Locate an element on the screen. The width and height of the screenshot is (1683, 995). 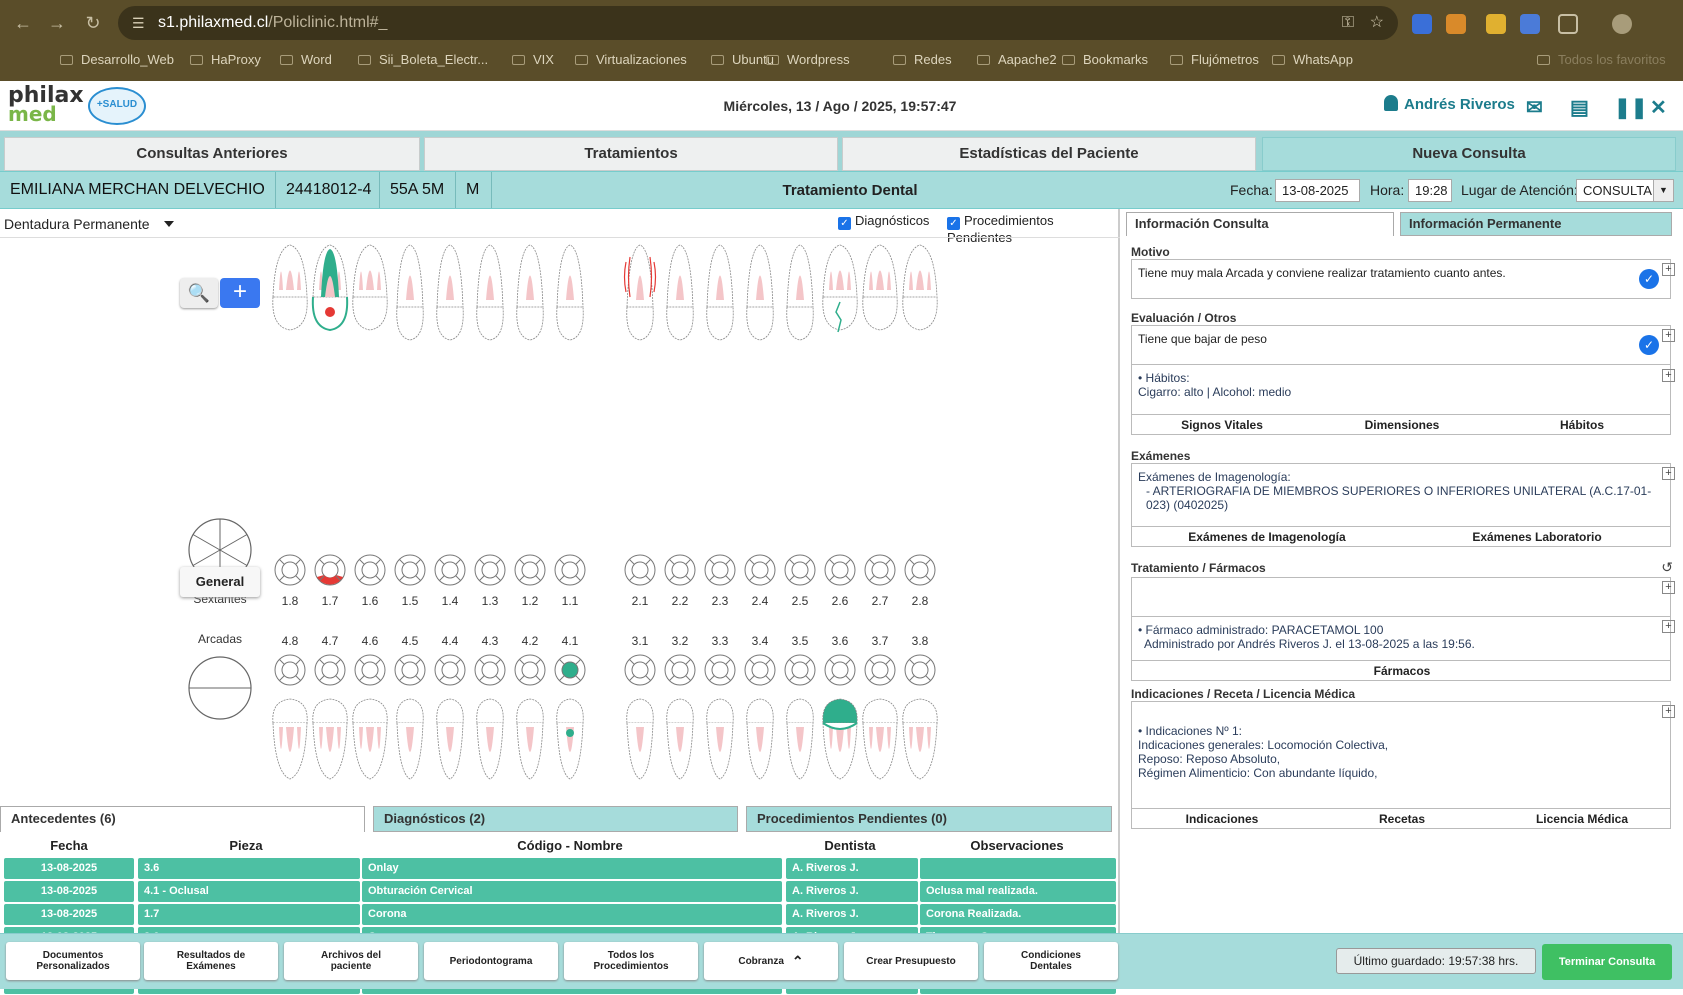
add-button: + is located at coordinates (240, 293).